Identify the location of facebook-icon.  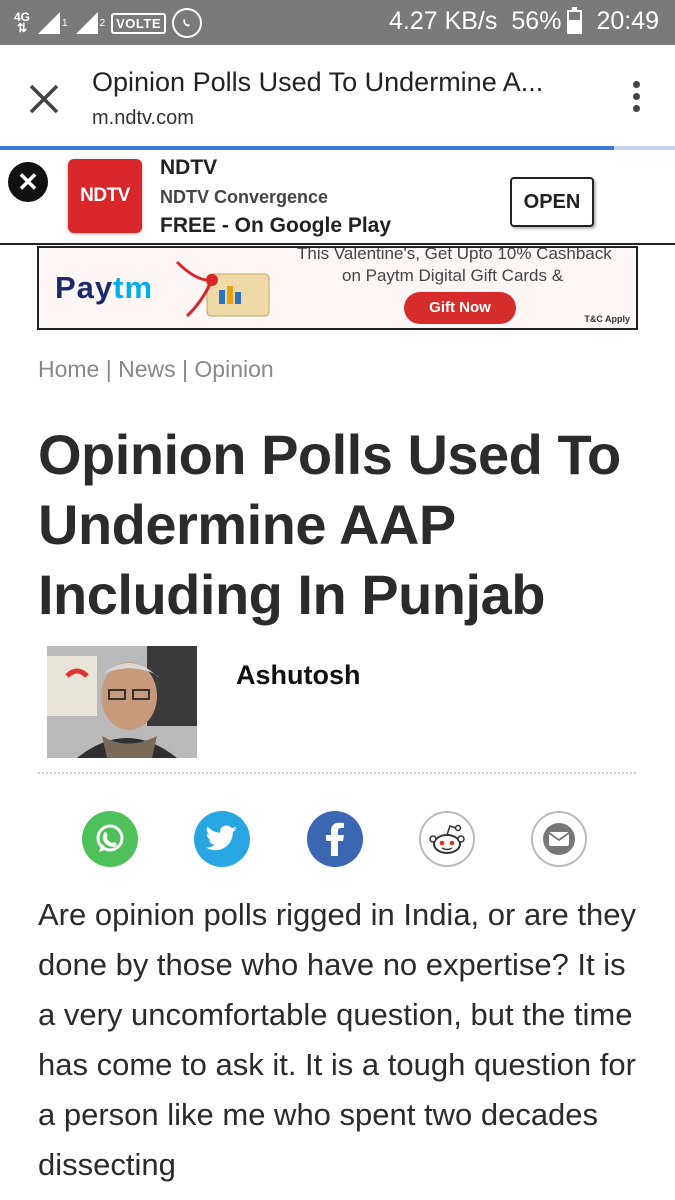
(335, 839).